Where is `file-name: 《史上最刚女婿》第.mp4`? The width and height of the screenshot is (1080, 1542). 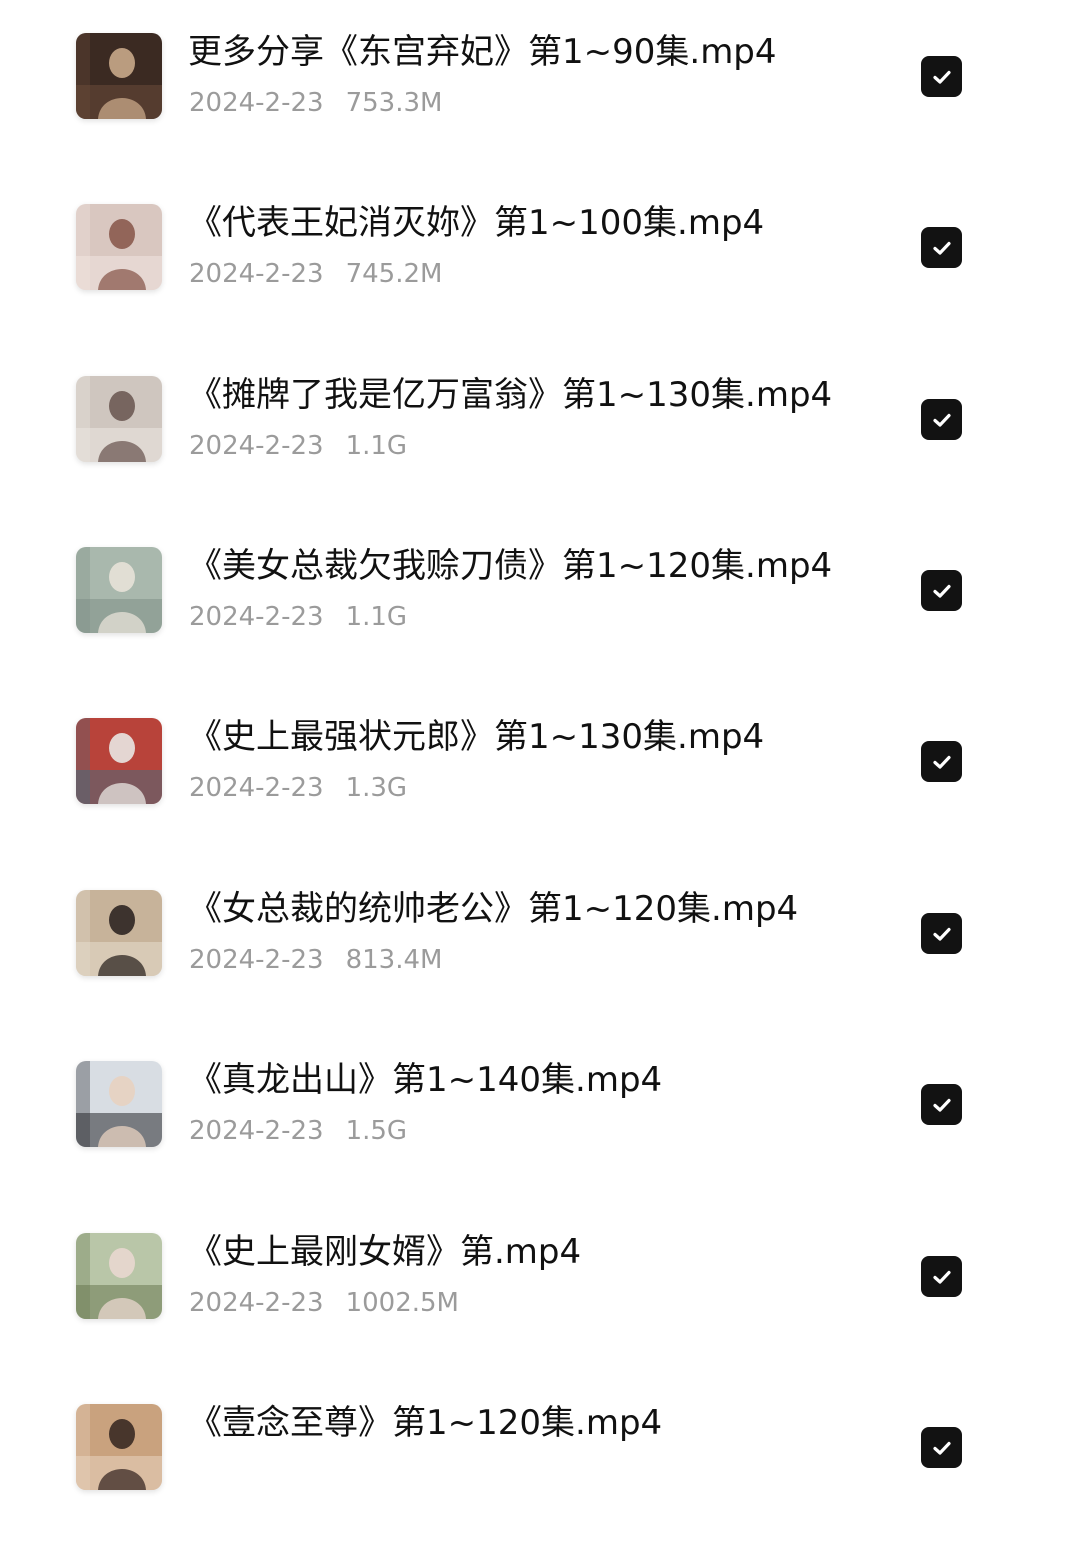
file-name: 《史上最刚女婿》第.mp4 is located at coordinates (385, 1252).